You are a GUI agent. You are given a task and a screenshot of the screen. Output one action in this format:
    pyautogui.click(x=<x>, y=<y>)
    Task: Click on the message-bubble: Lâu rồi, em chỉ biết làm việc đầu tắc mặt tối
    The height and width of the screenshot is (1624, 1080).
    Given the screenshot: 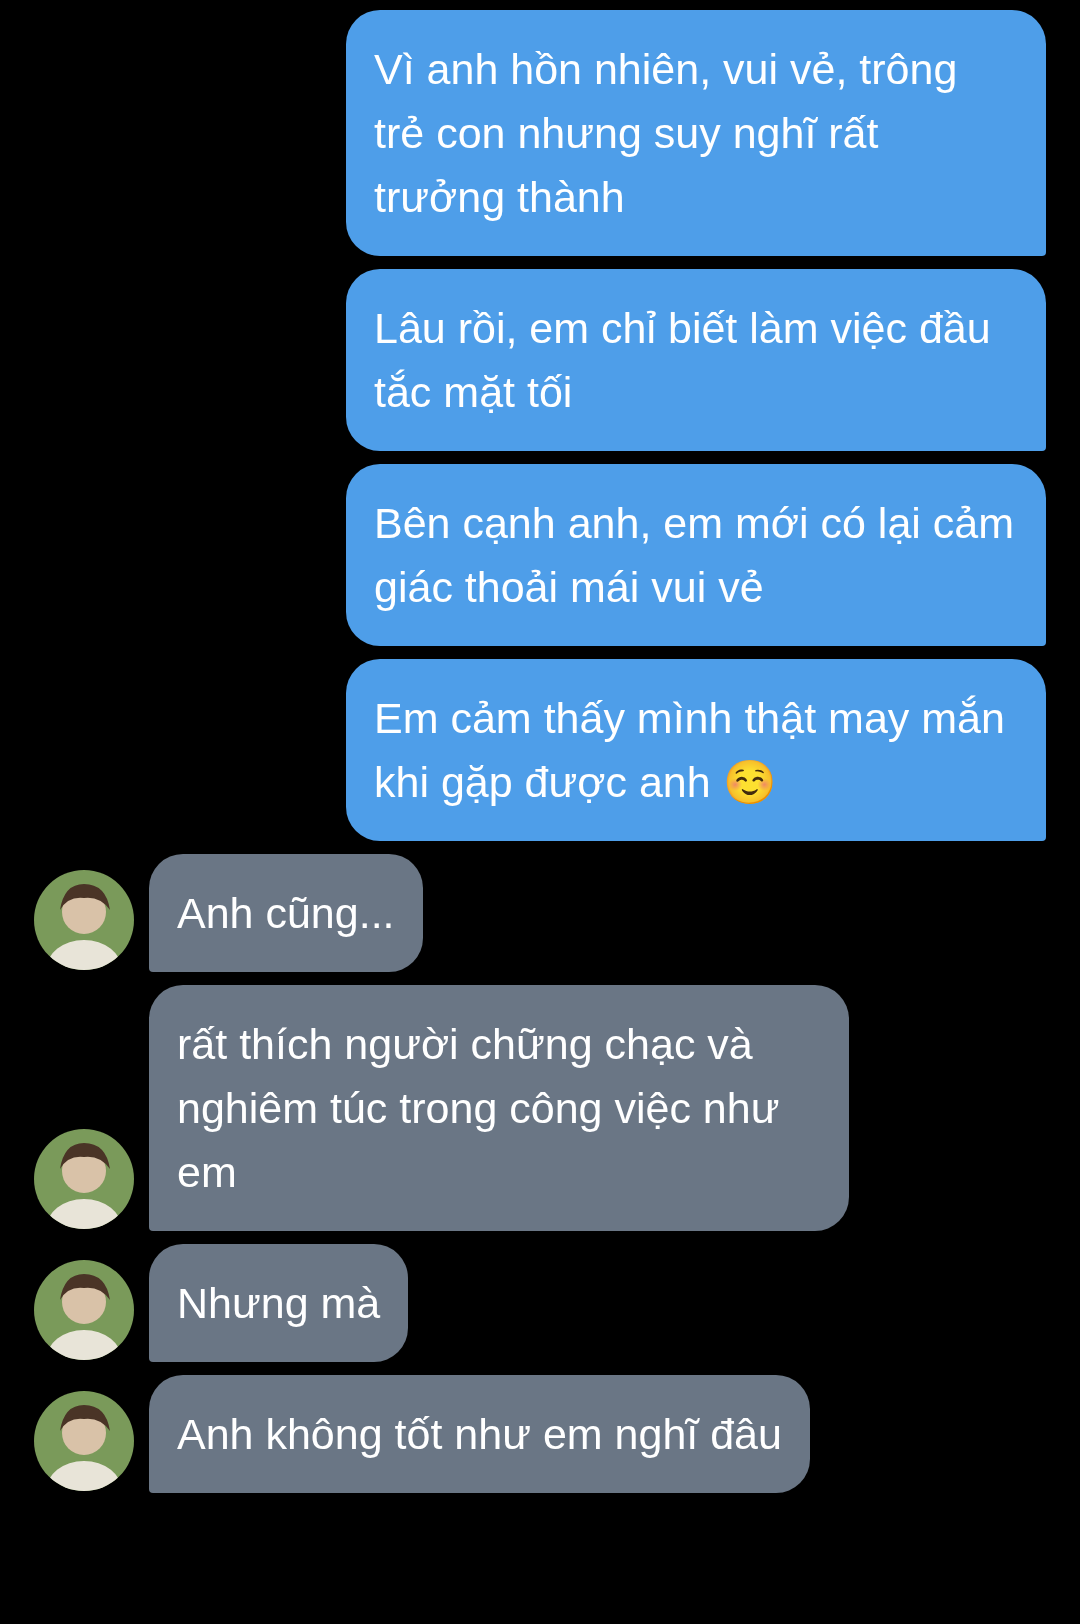 What is the action you would take?
    pyautogui.click(x=696, y=360)
    